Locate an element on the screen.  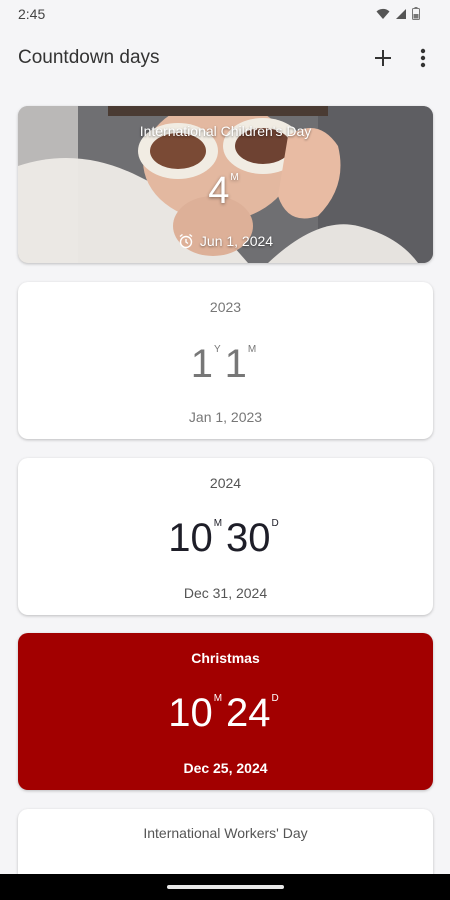
countdown-number: 24 is located at coordinates (248, 713).